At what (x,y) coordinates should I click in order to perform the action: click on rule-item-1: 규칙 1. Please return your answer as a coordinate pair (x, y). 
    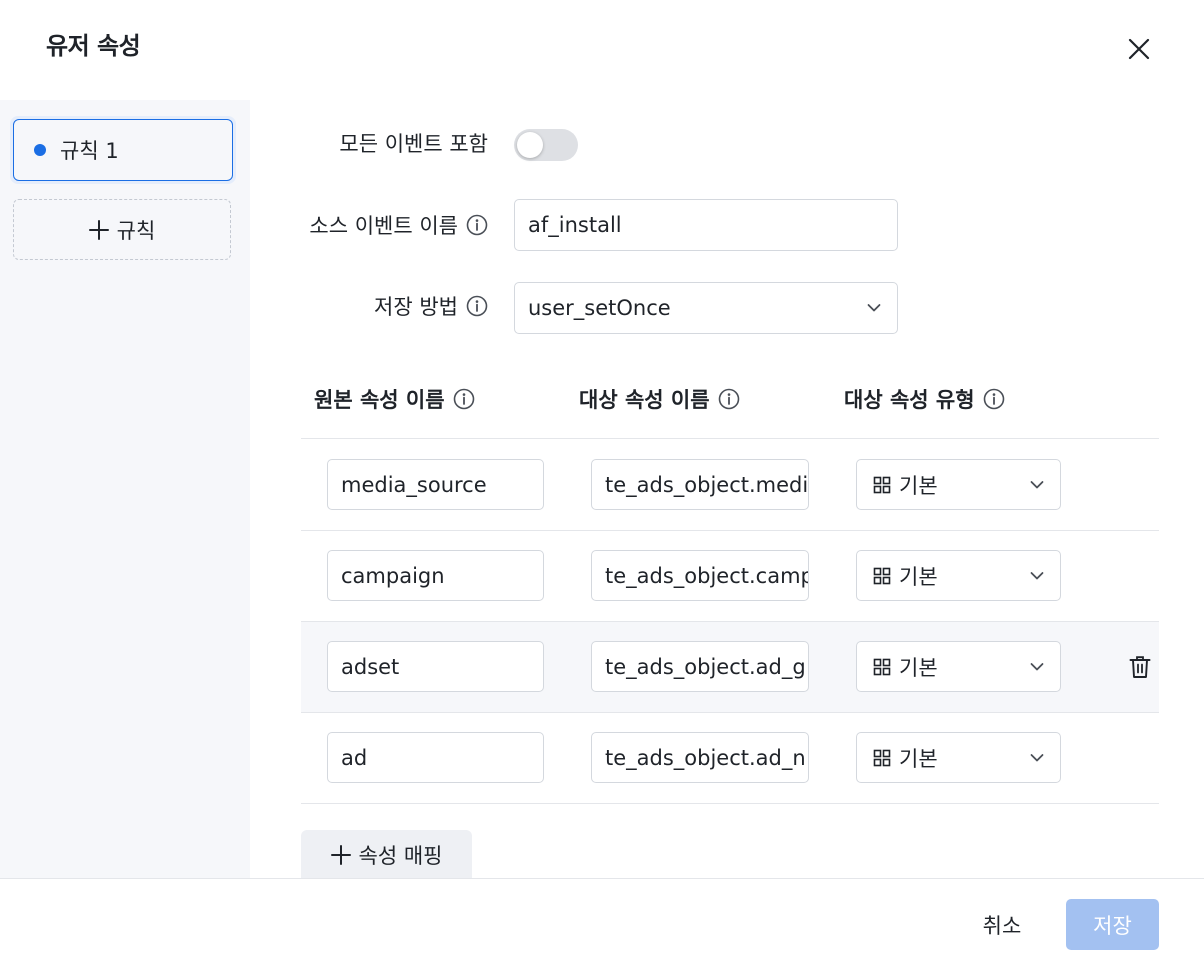
    Looking at the image, I should click on (123, 150).